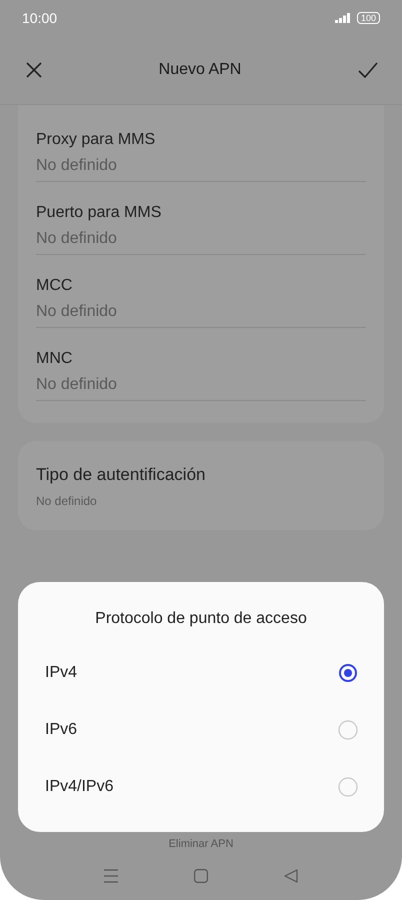  What do you see at coordinates (111, 876) in the screenshot?
I see `menu-icon` at bounding box center [111, 876].